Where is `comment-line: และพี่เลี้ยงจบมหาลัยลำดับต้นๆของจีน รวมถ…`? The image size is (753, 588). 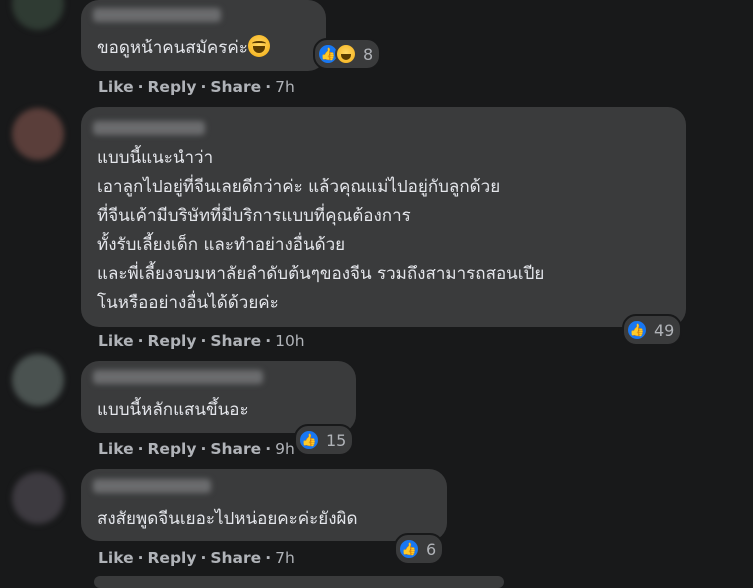
comment-line: และพี่เลี้ยงจบมหาลัยลำดับต้นๆของจีน รวมถ… is located at coordinates (321, 274).